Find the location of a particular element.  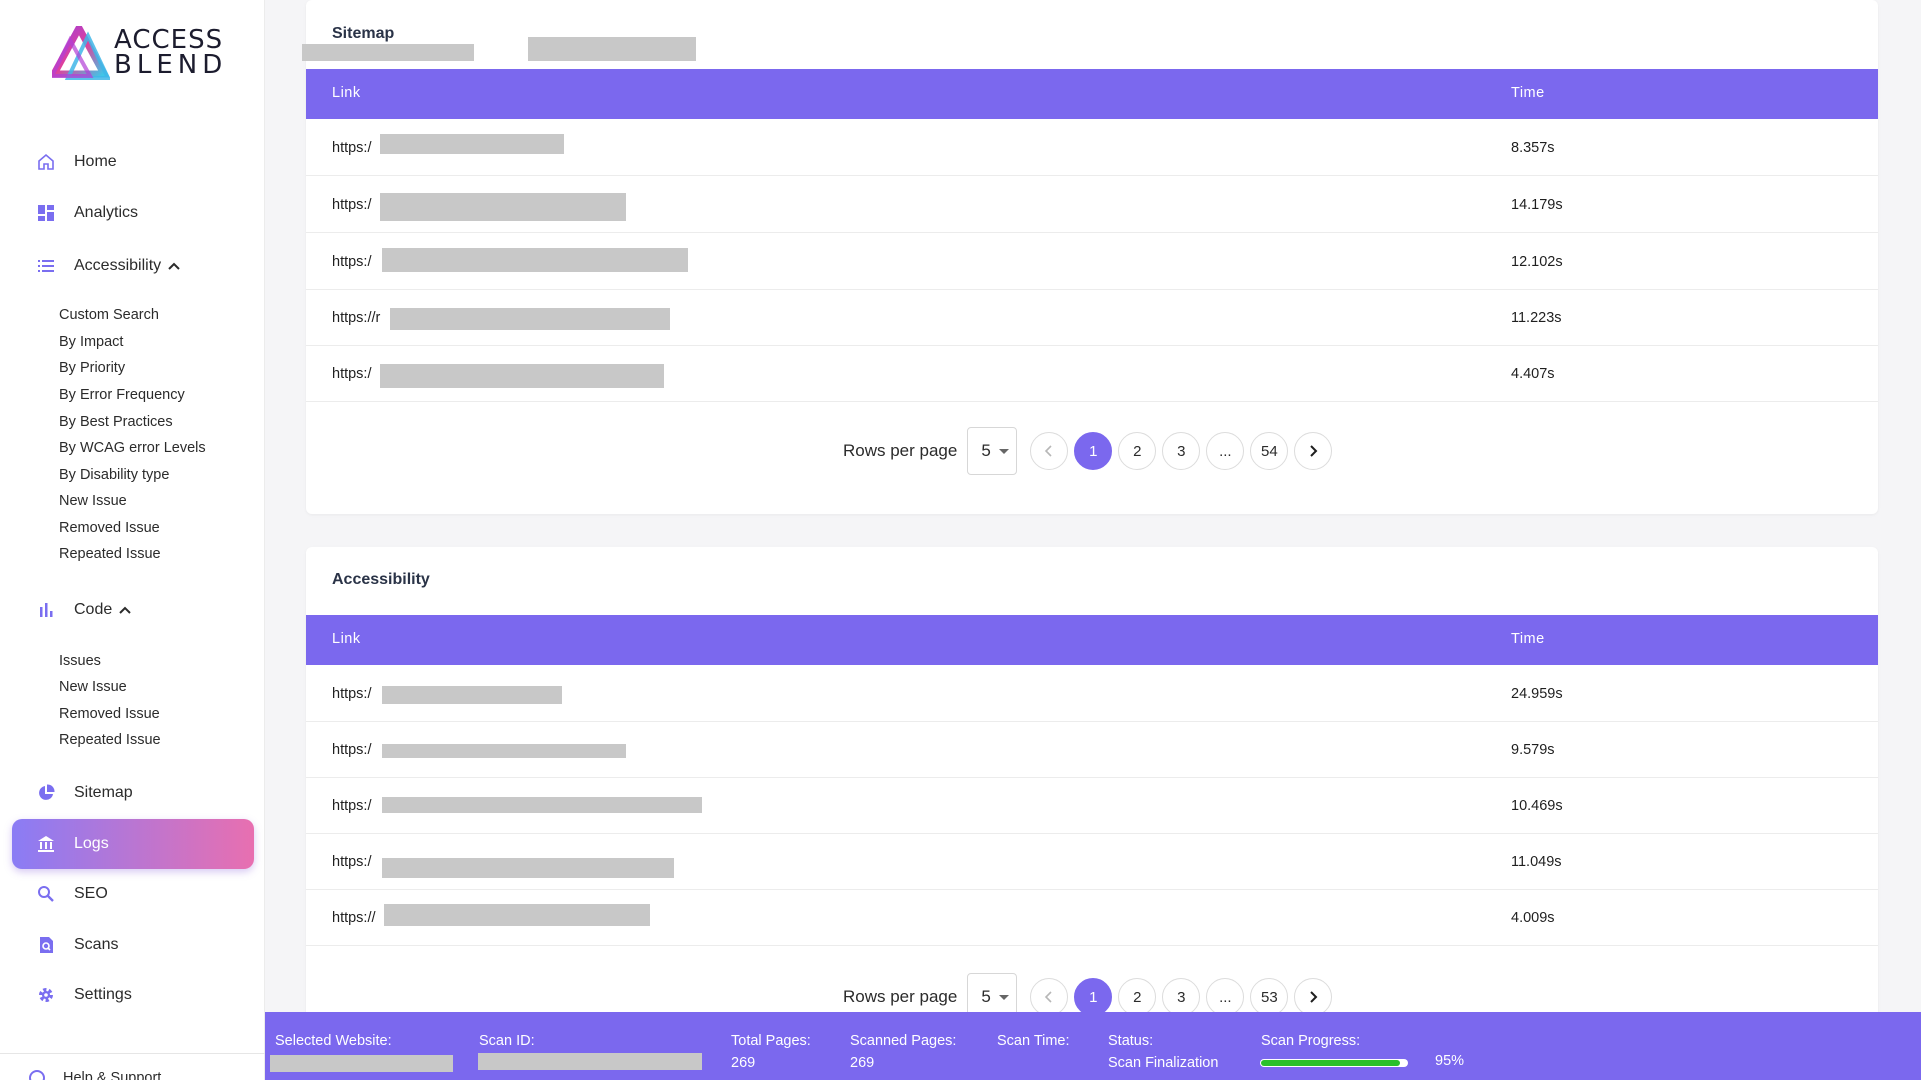

scan-status: Status: Scan Finalization is located at coordinates (1163, 1052).